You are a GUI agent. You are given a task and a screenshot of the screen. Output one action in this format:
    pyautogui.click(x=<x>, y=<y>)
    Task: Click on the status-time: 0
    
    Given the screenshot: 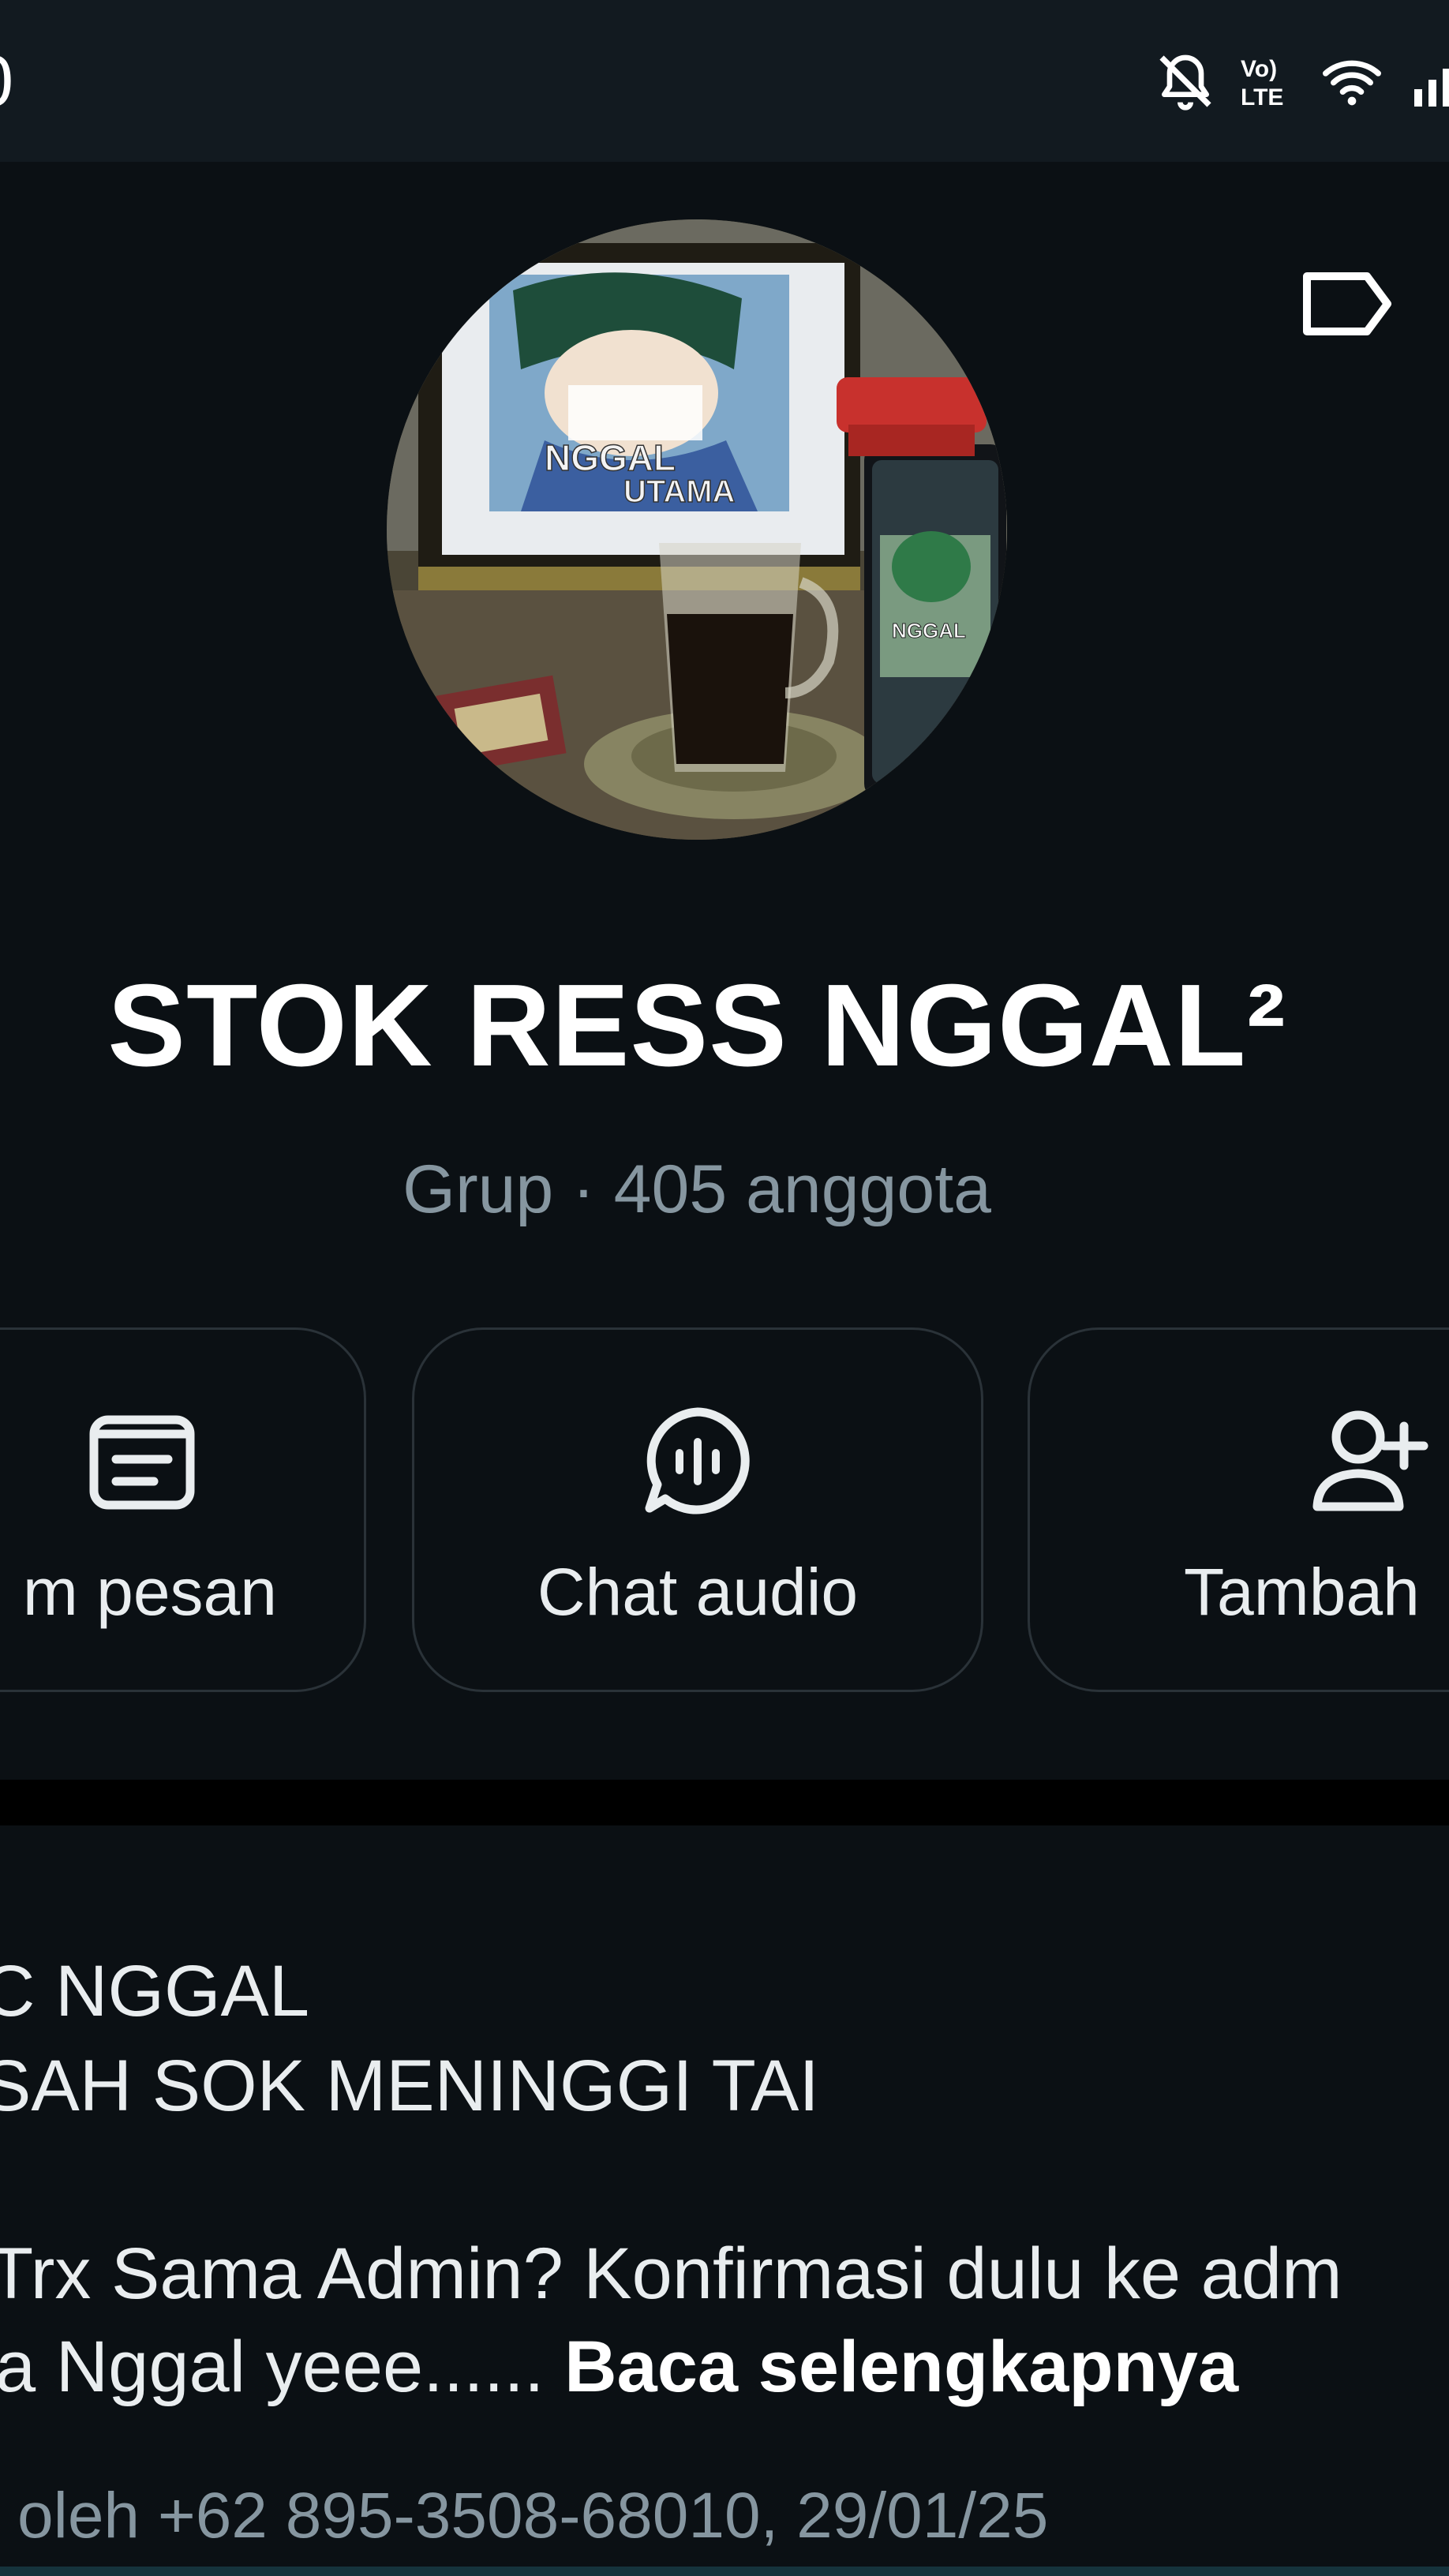 What is the action you would take?
    pyautogui.click(x=6, y=81)
    